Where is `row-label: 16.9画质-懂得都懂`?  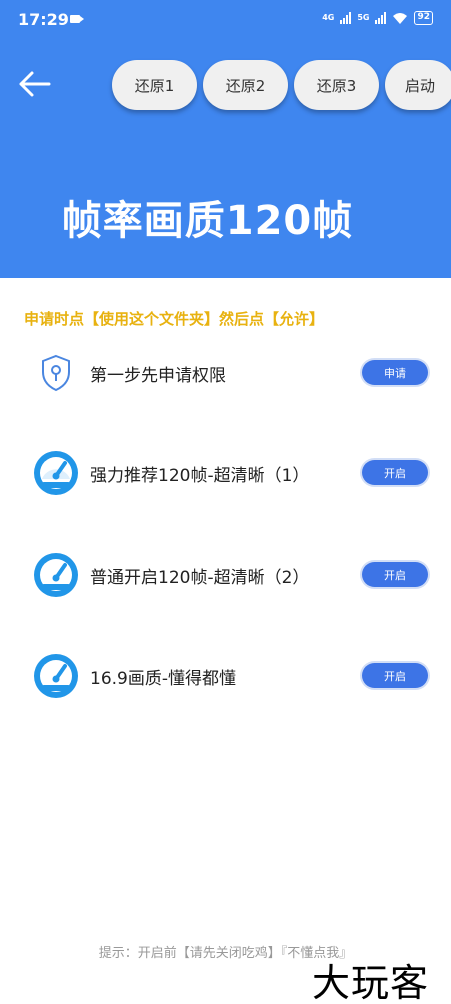
row-label: 16.9画质-懂得都懂 is located at coordinates (163, 679).